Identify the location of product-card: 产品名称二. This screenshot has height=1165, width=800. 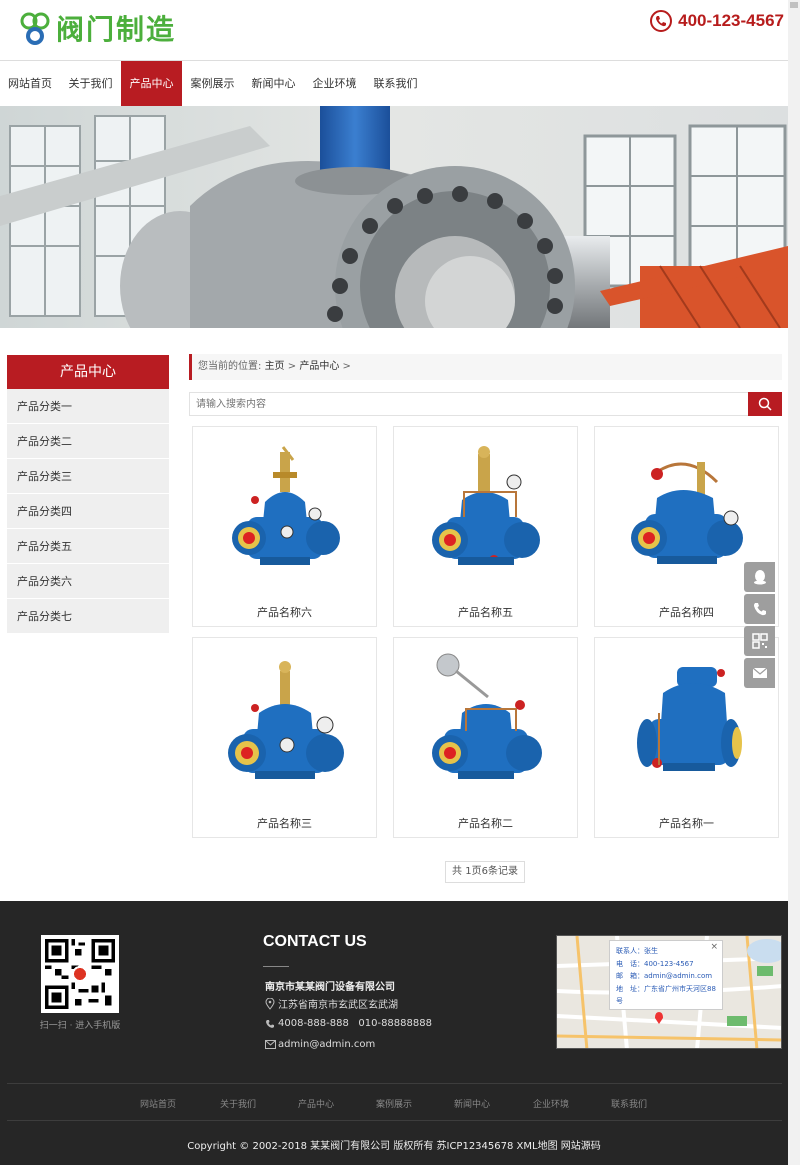
(485, 737).